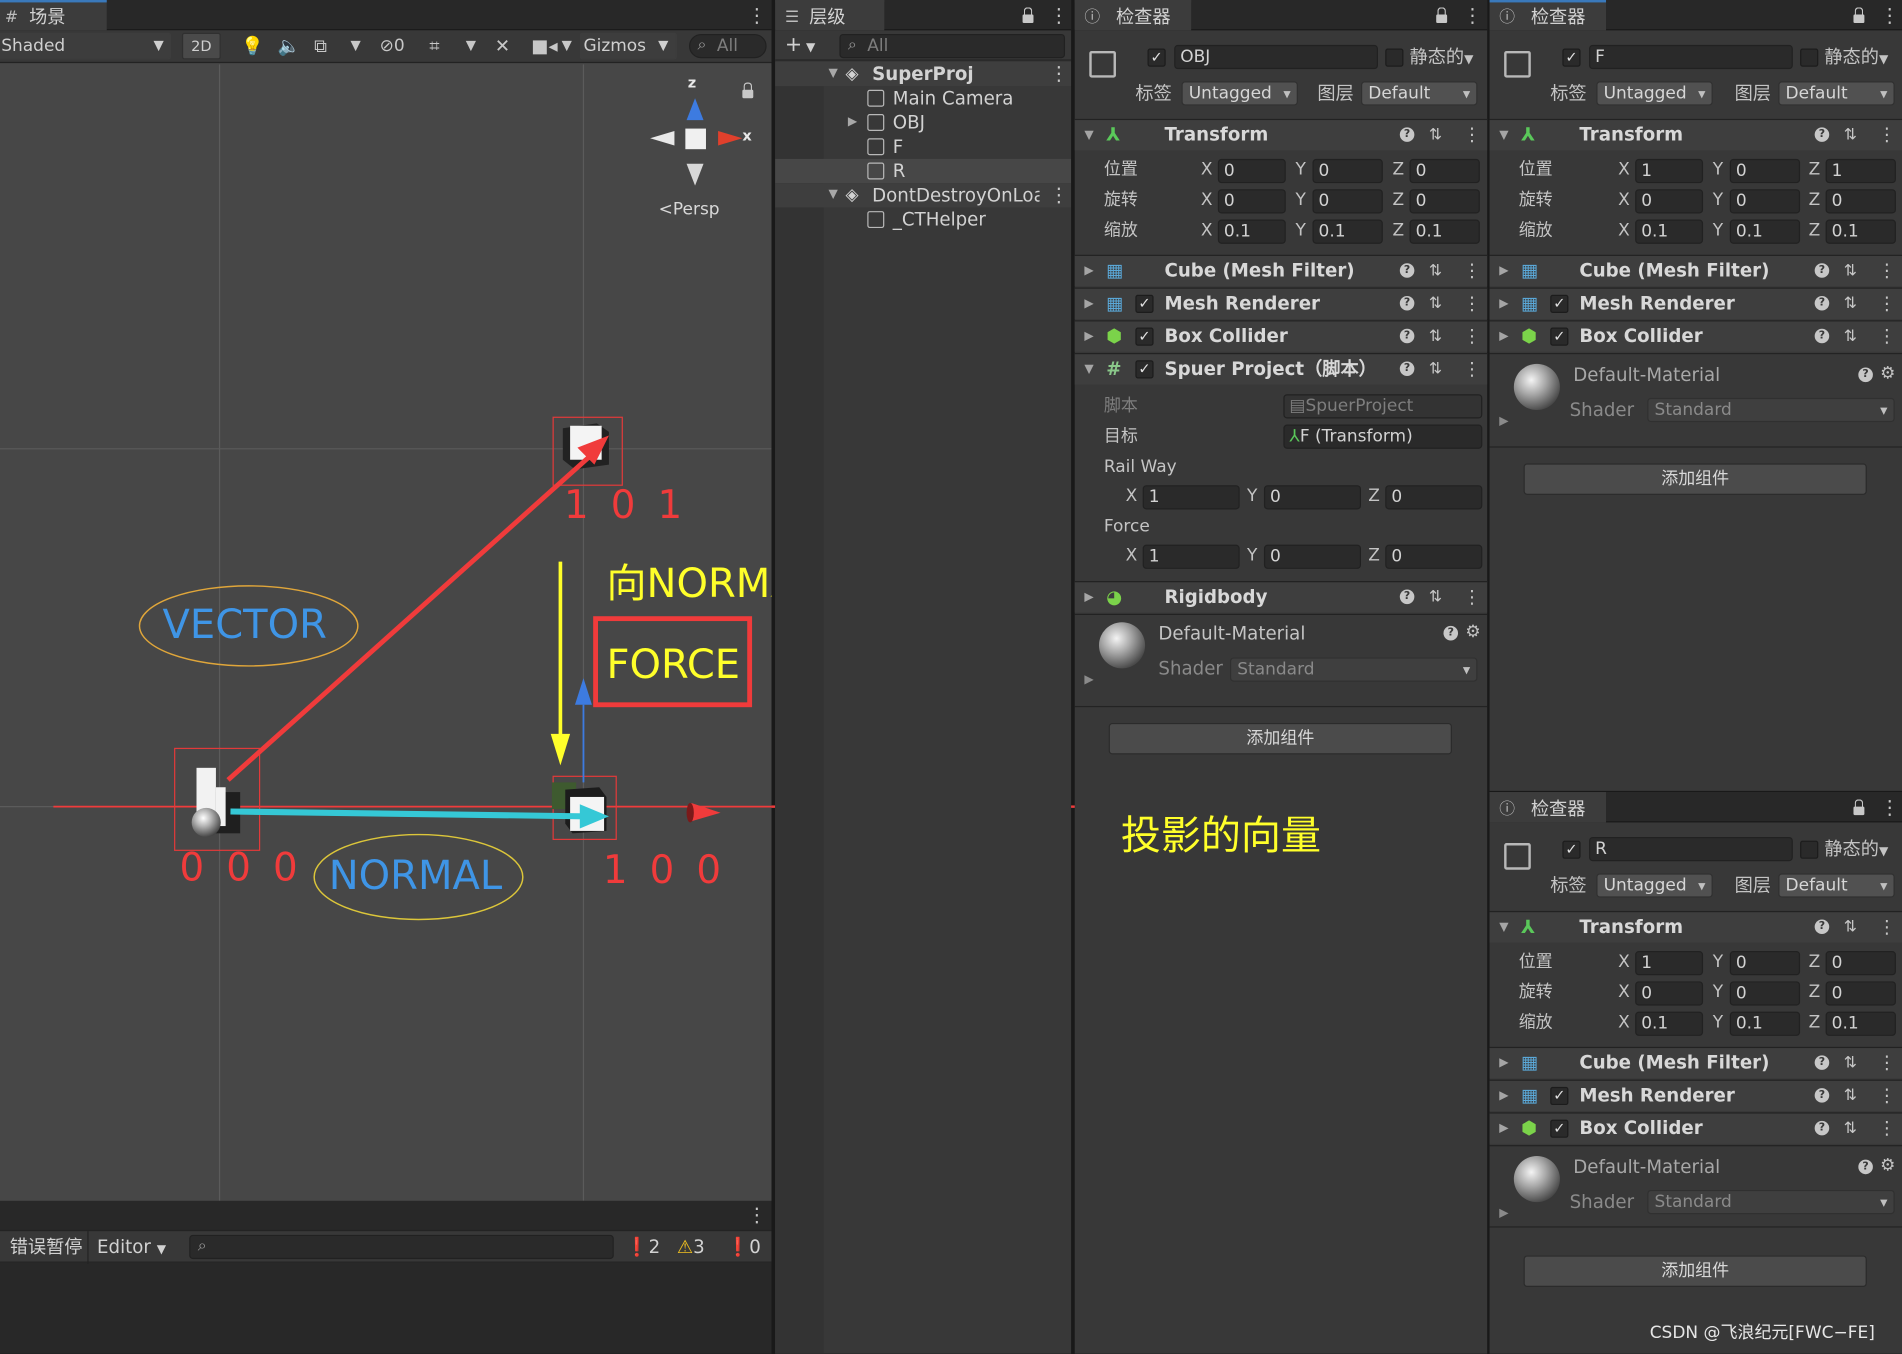  I want to click on editor-target-dropdown: Editor ▼, so click(131, 1248).